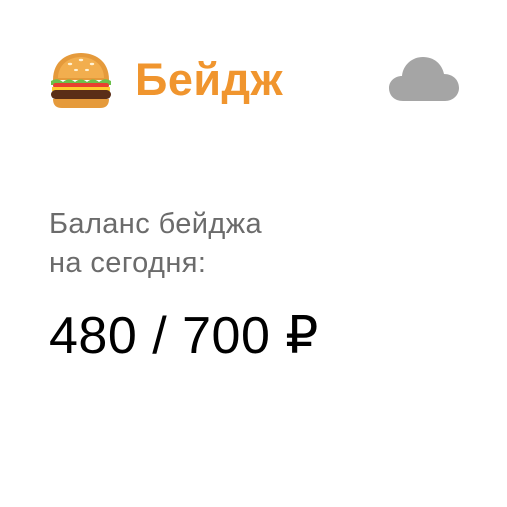  Describe the element at coordinates (128, 263) in the screenshot. I see `caption-line-2: на сегодня:` at that location.